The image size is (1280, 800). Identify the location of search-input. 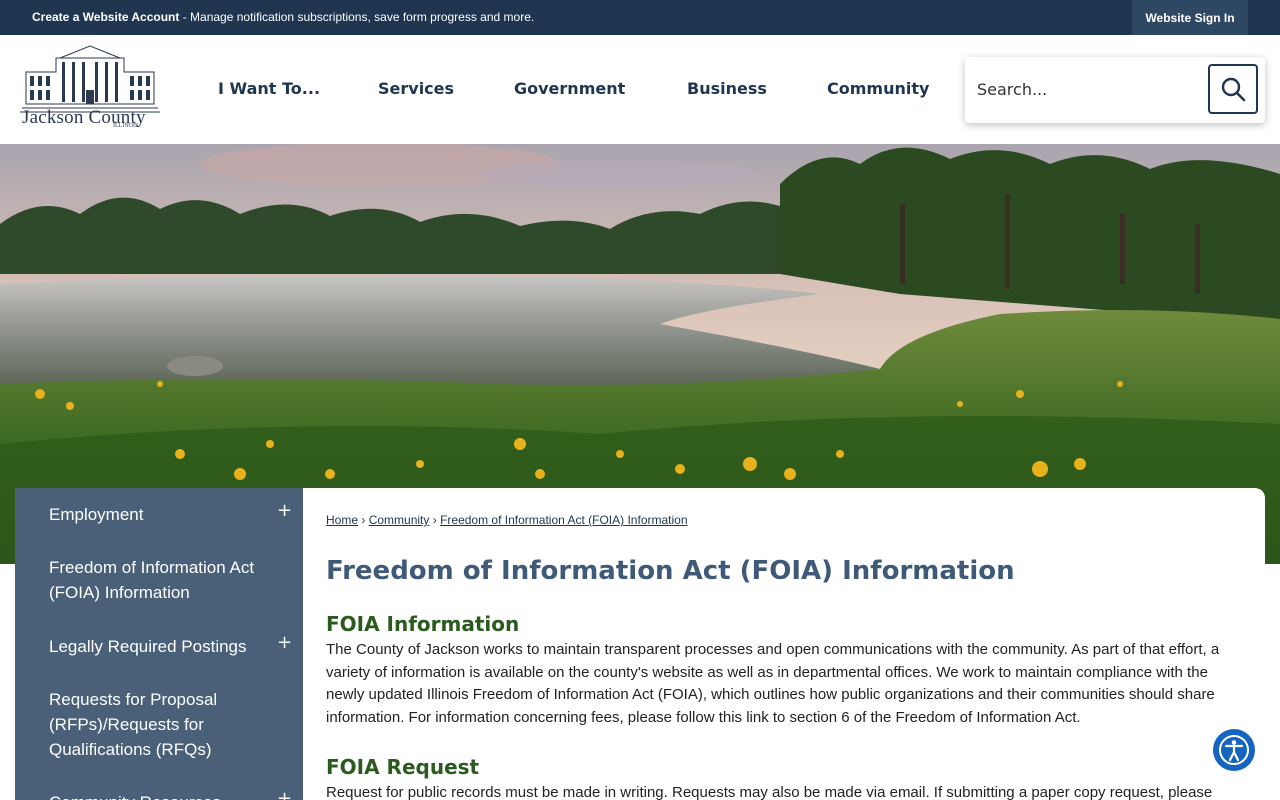
(1087, 89).